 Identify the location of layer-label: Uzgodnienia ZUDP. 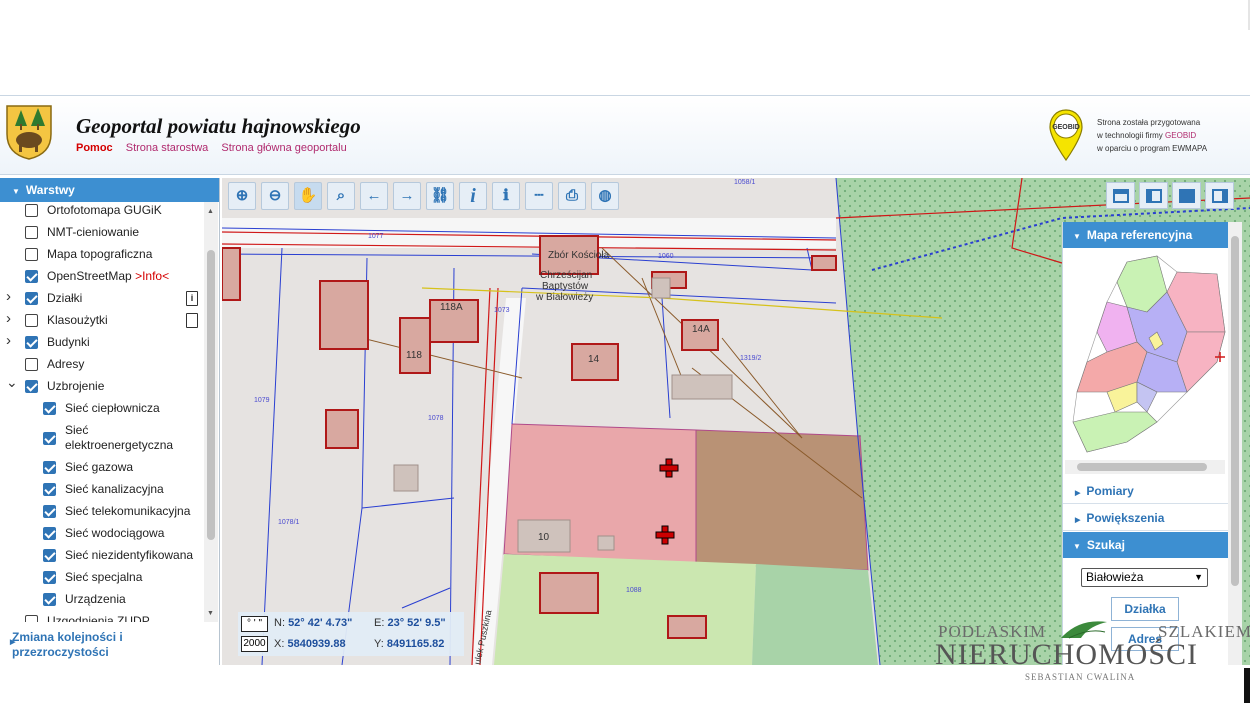
(98, 616).